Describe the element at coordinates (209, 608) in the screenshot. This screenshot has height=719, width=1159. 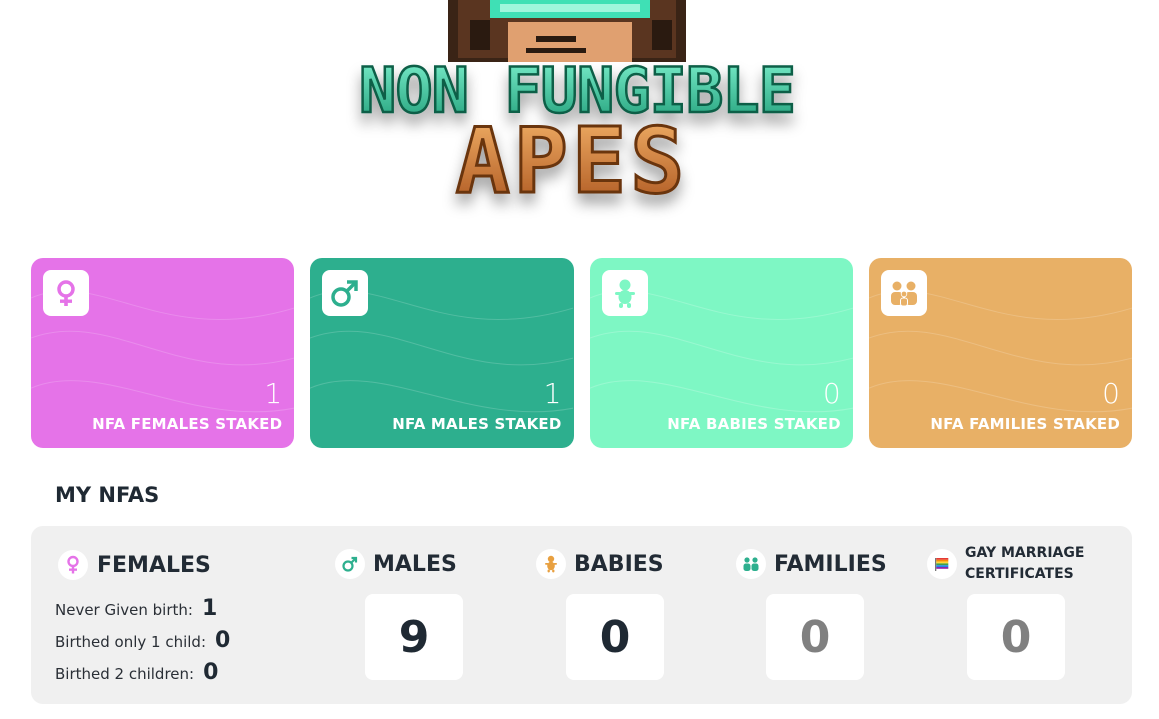
I see `females-row-value: 1` at that location.